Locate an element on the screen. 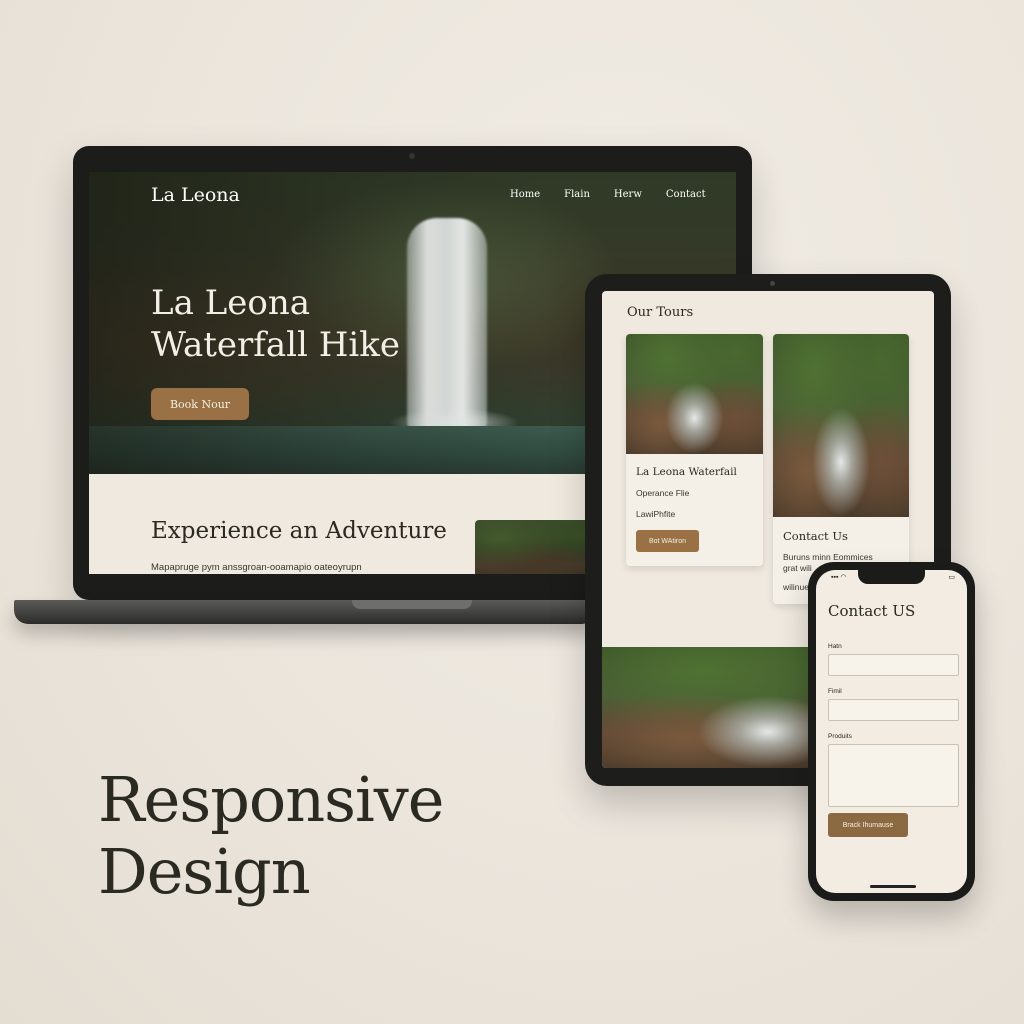 This screenshot has height=1024, width=1024. site-logo: La Leona is located at coordinates (195, 195).